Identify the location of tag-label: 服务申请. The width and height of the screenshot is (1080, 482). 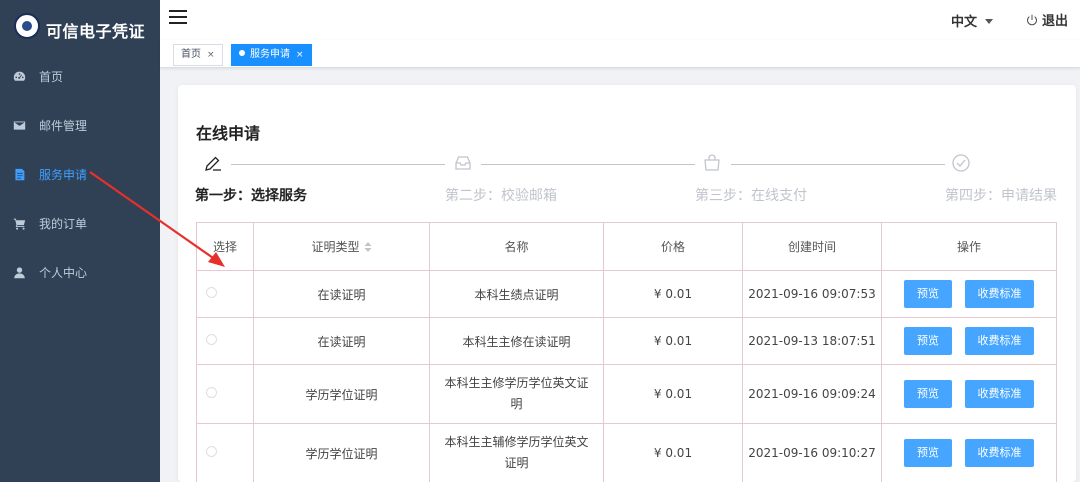
(270, 54).